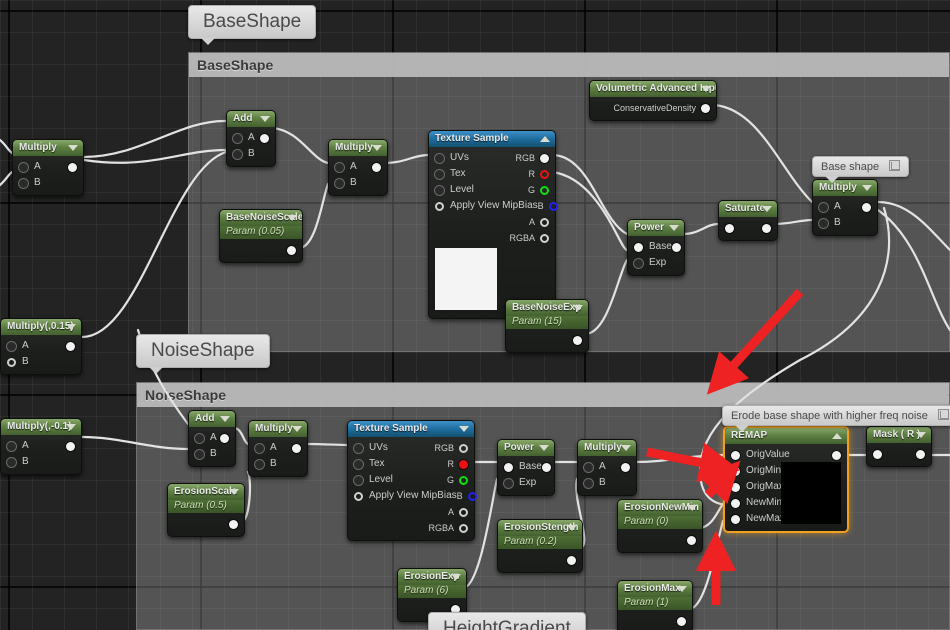 The height and width of the screenshot is (630, 950). Describe the element at coordinates (607, 467) in the screenshot. I see `node-multiply-erode: Multiply A B` at that location.